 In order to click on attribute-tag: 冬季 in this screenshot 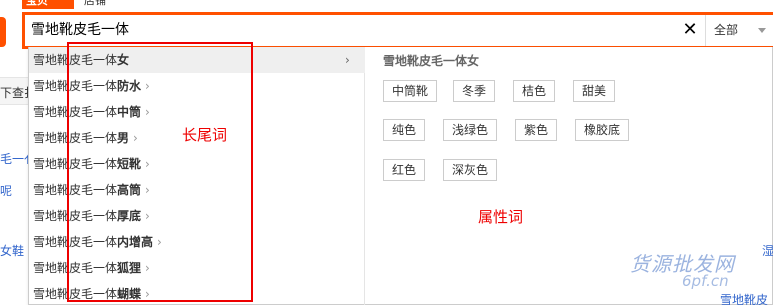, I will do `click(474, 91)`.